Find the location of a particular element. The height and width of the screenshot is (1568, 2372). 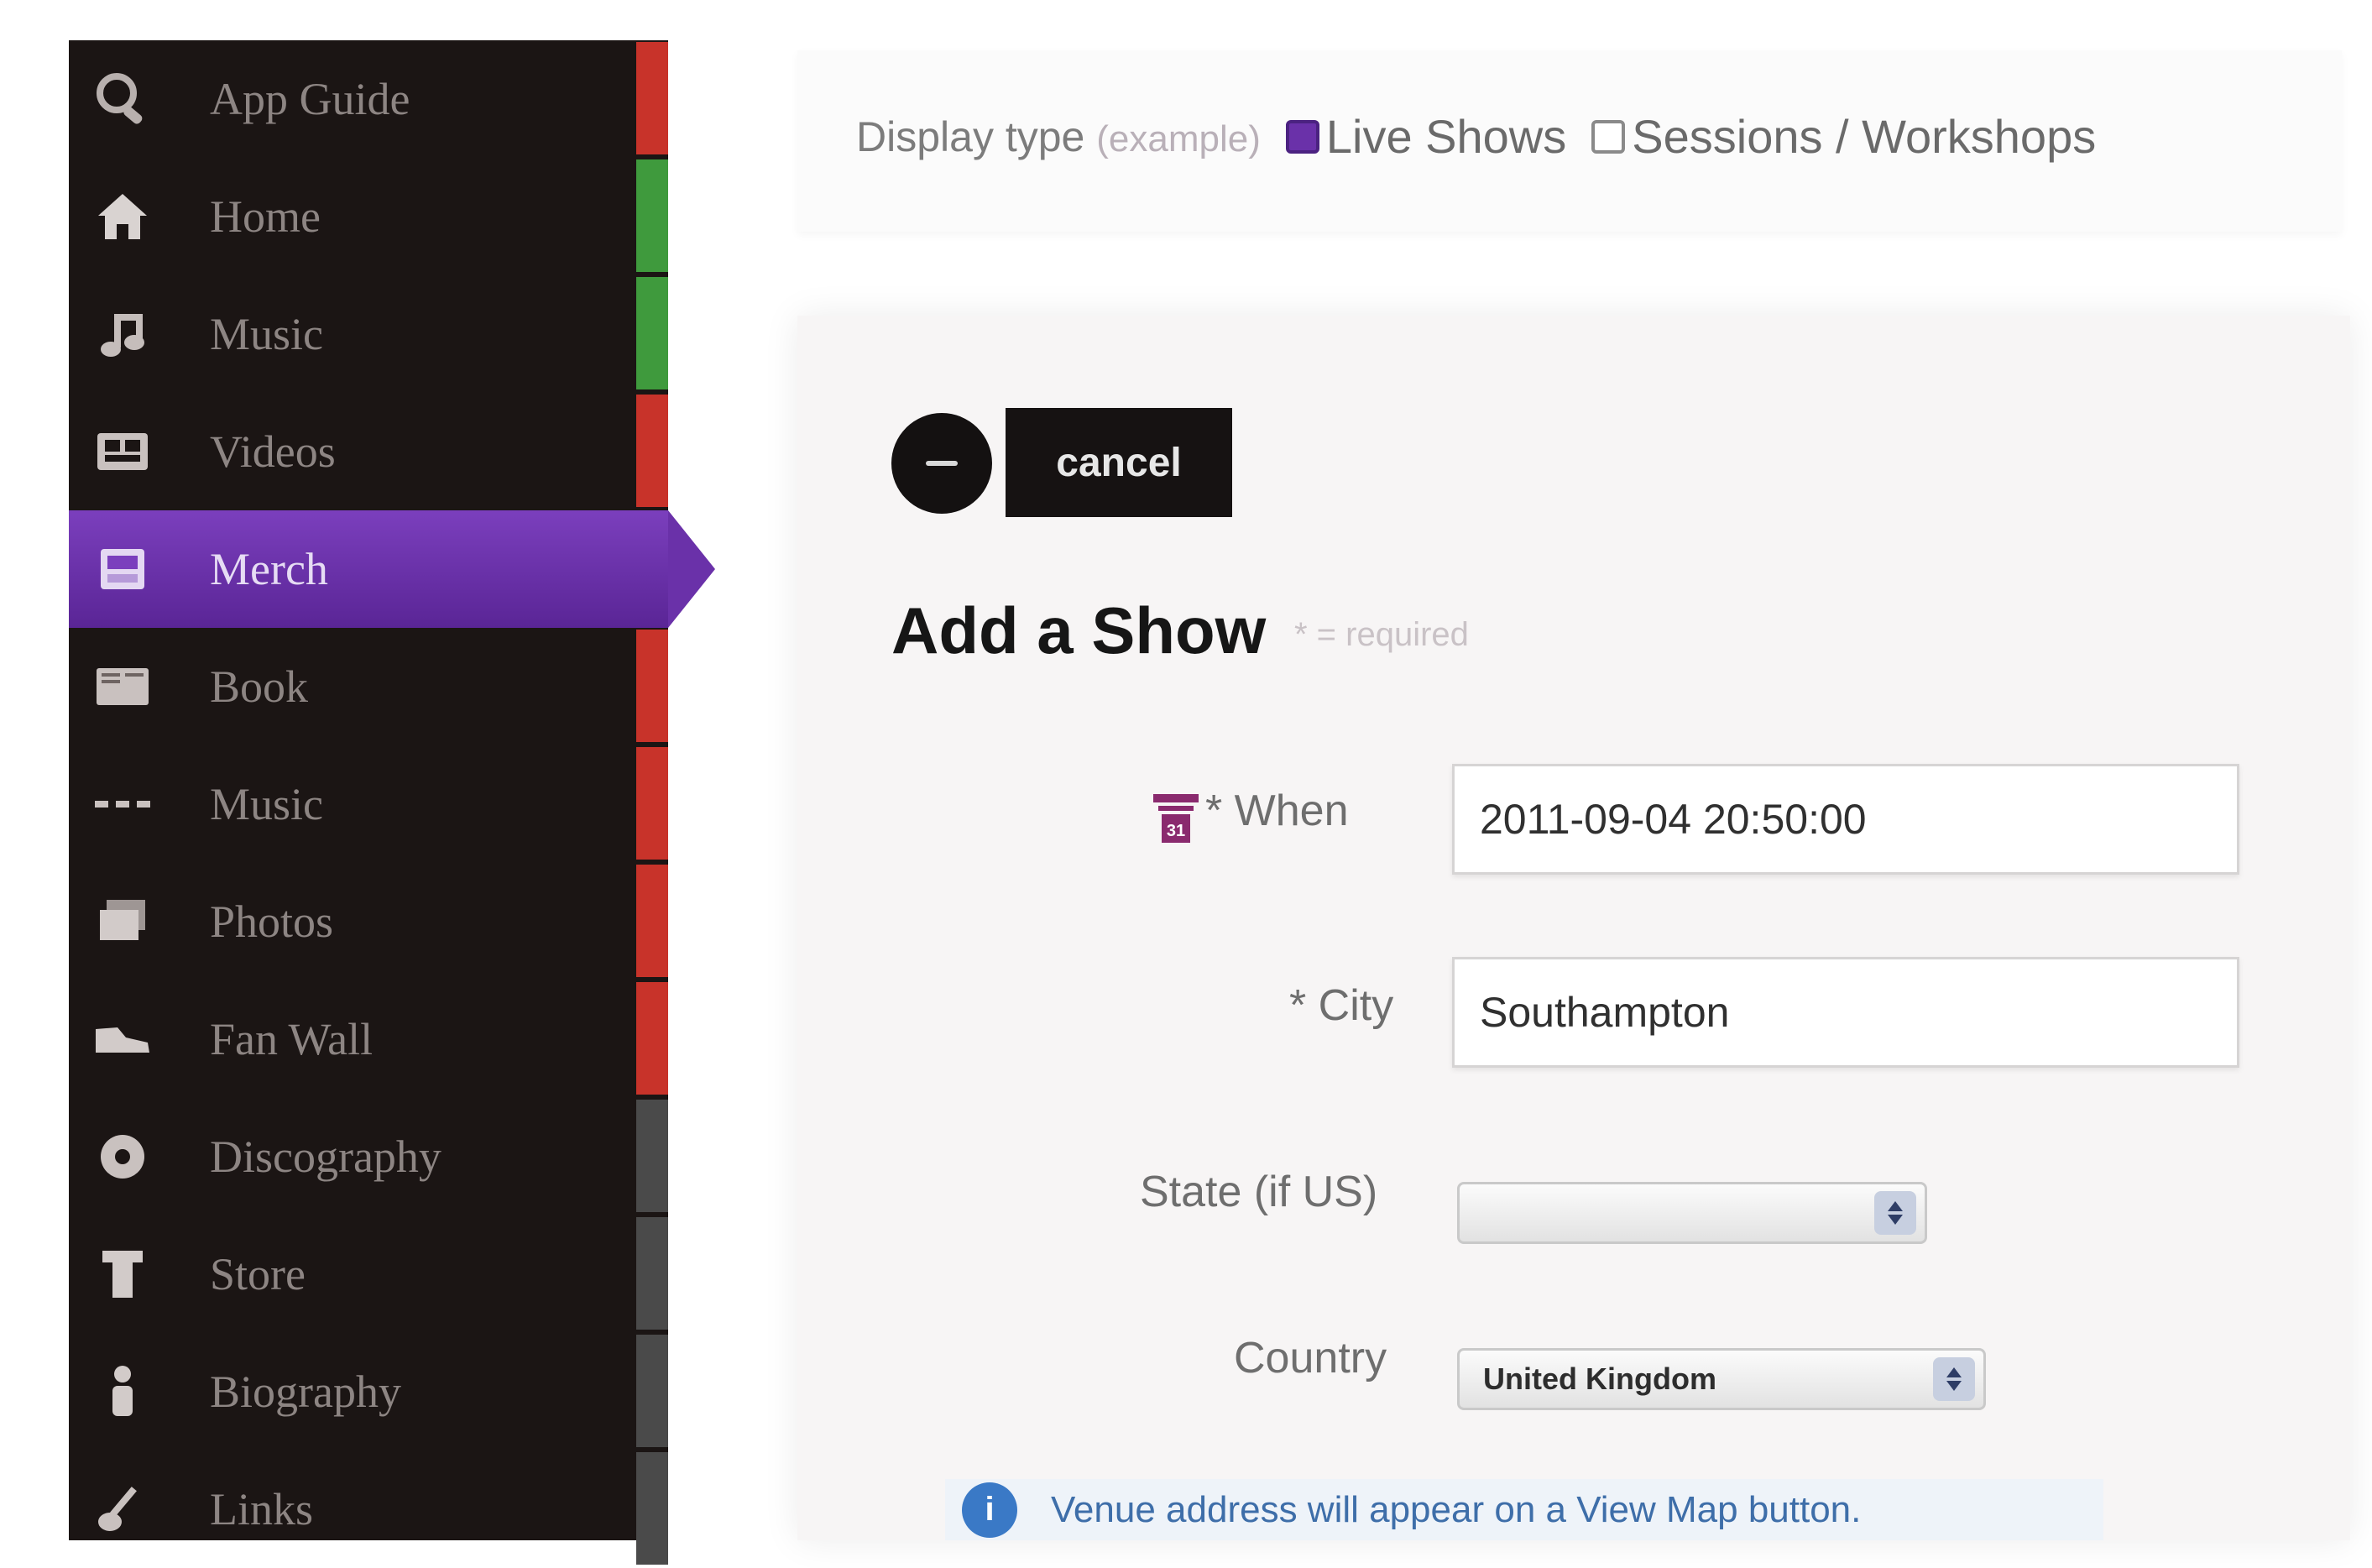

live-shows-label: Live Shows is located at coordinates (1446, 137).